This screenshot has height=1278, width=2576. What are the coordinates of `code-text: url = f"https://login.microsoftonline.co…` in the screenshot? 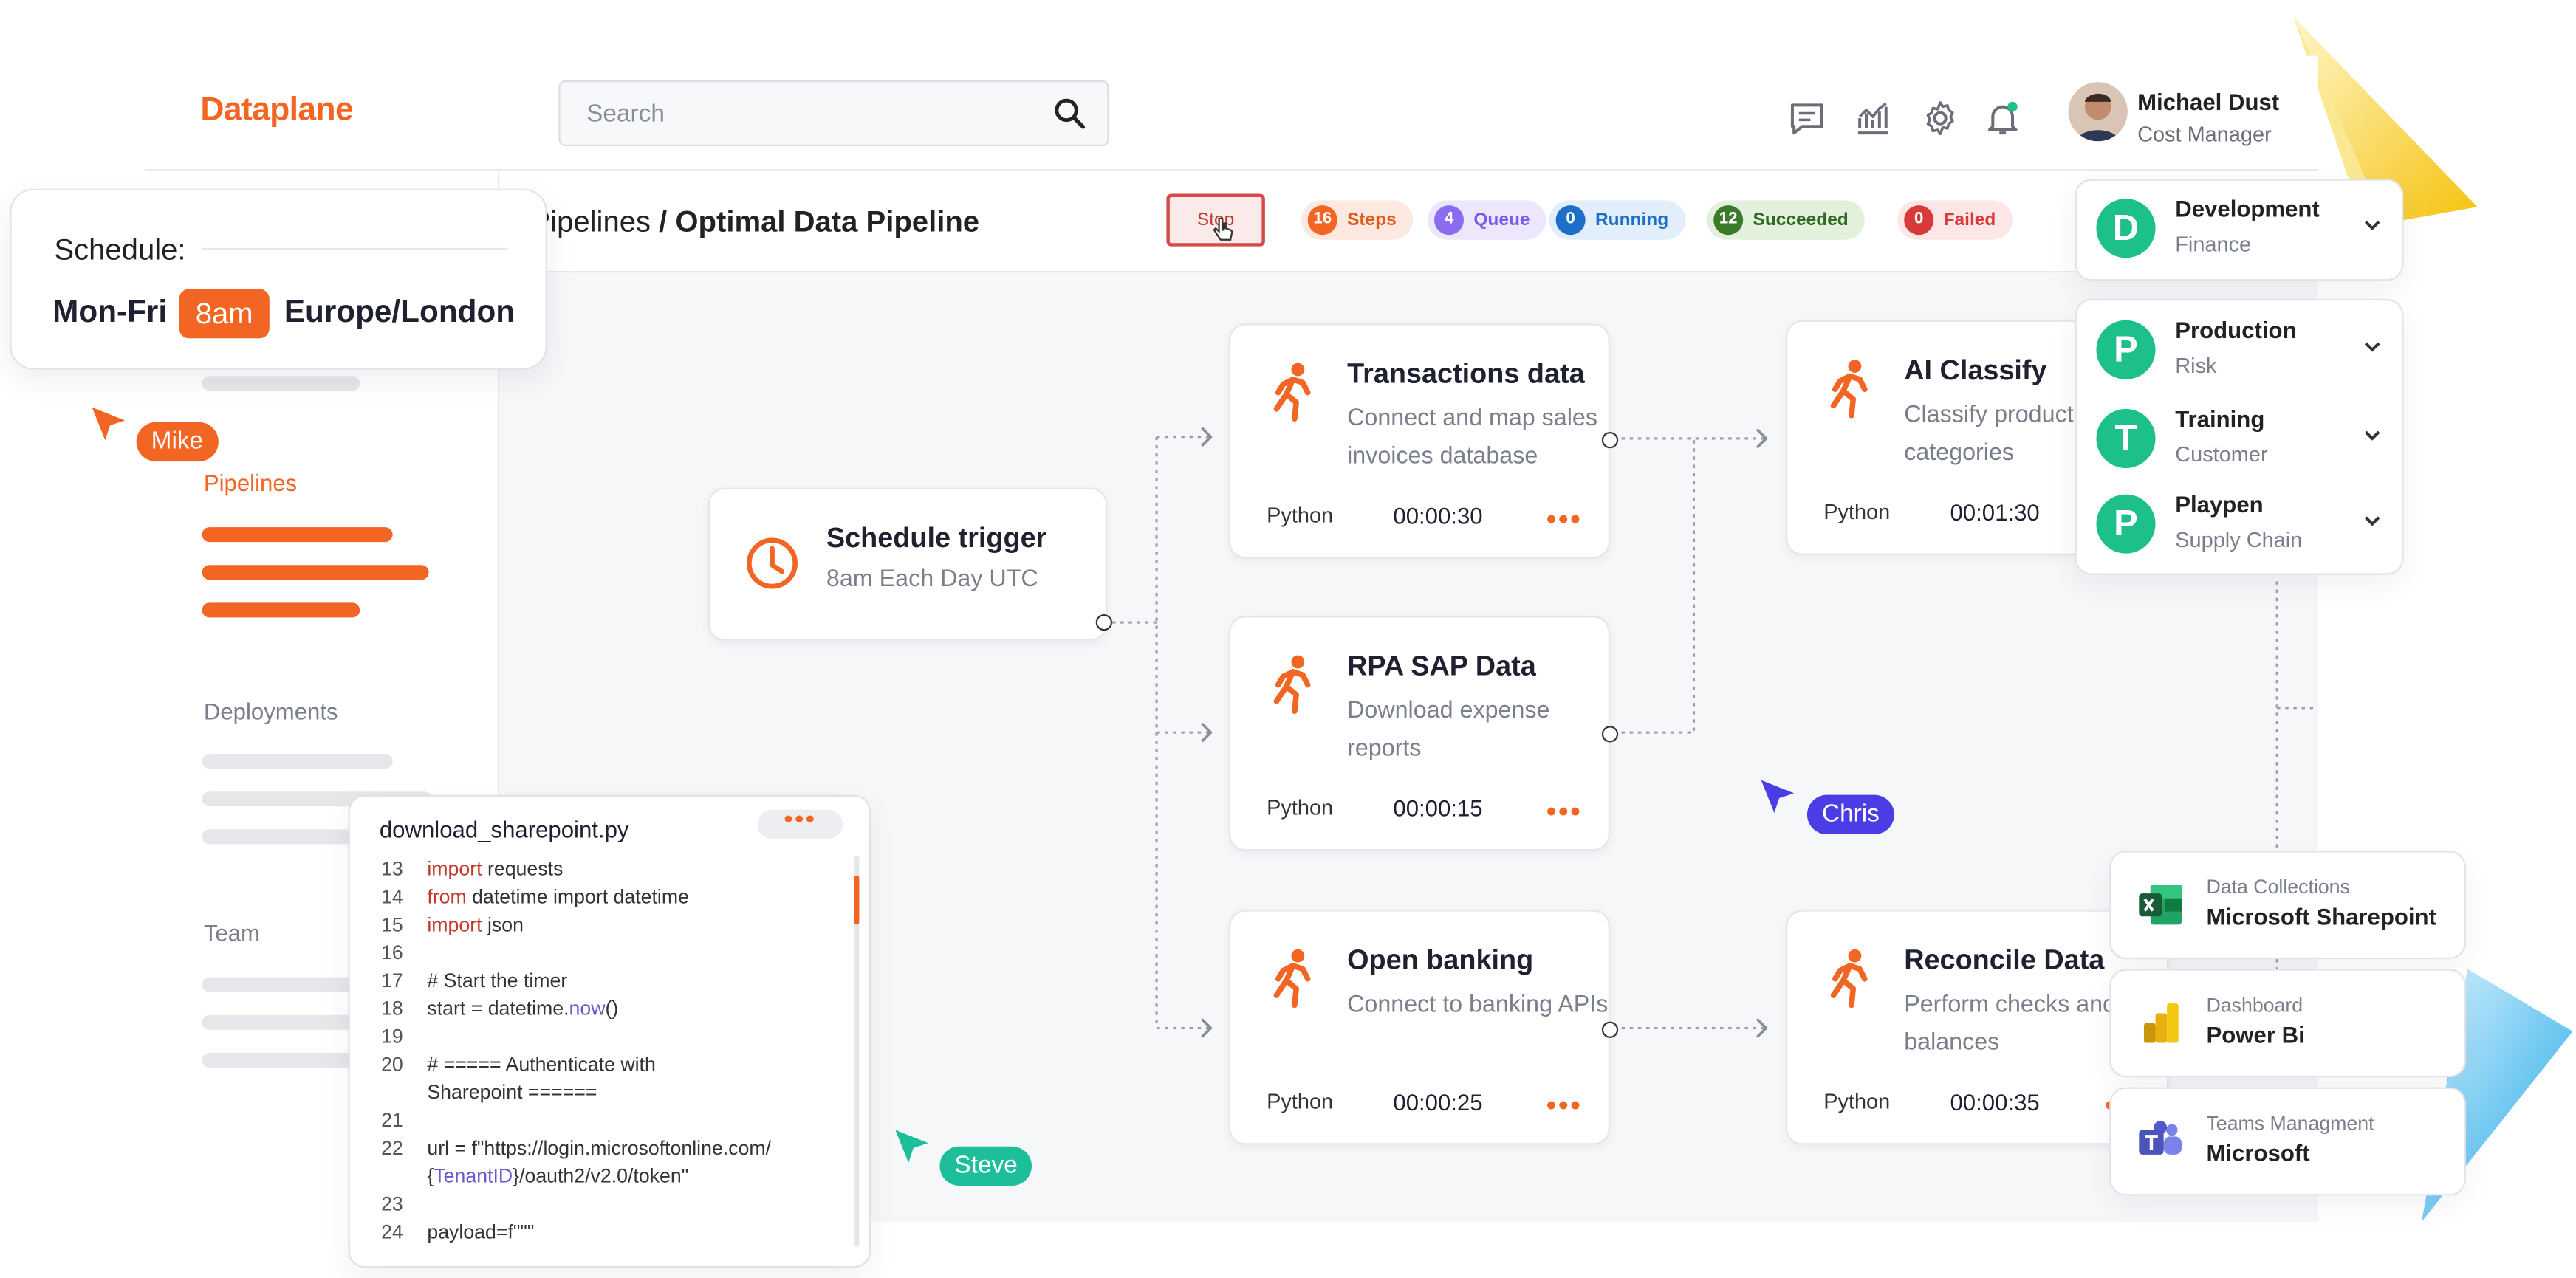 It's located at (599, 1148).